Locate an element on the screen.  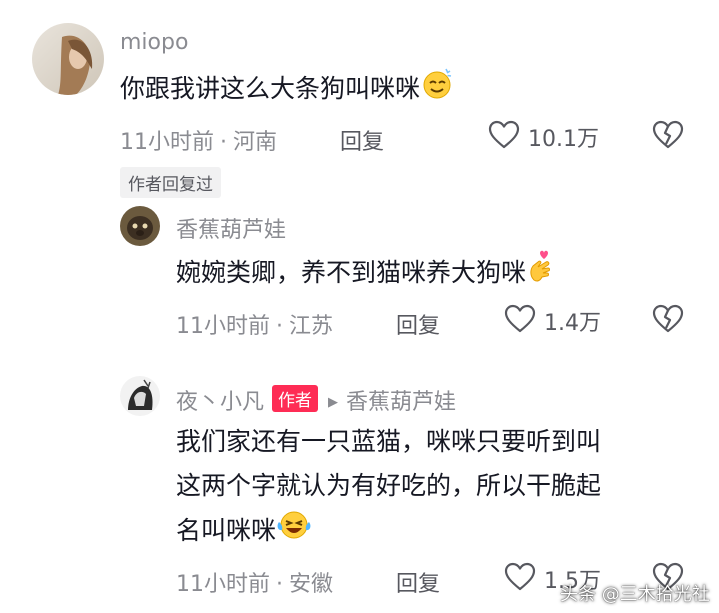
reply-text: 我们家还有一只蓝猫，咪咪只要听到叫 这两个字就认为有好吃的，所以干脆起 名叫咪咪 is located at coordinates (388, 488).